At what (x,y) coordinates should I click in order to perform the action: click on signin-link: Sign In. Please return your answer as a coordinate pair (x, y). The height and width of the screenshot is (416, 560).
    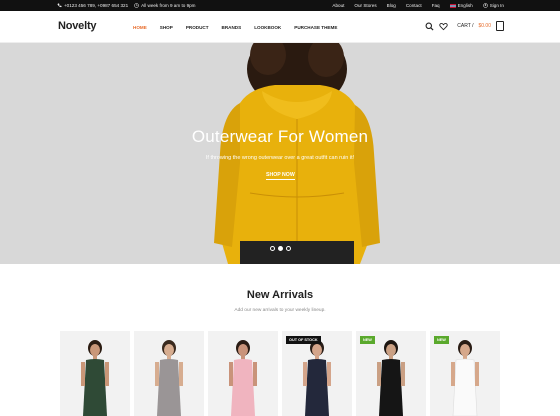
    Looking at the image, I should click on (493, 5).